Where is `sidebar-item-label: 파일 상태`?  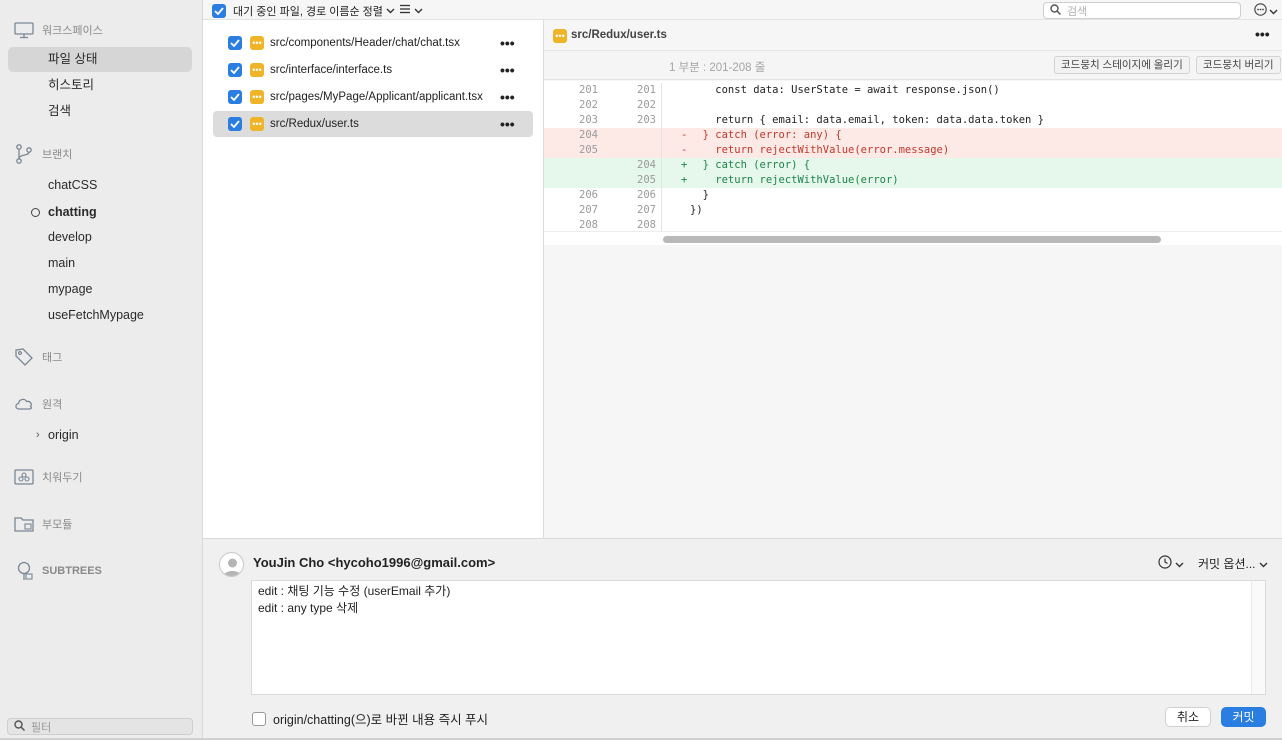
sidebar-item-label: 파일 상태 is located at coordinates (73, 59).